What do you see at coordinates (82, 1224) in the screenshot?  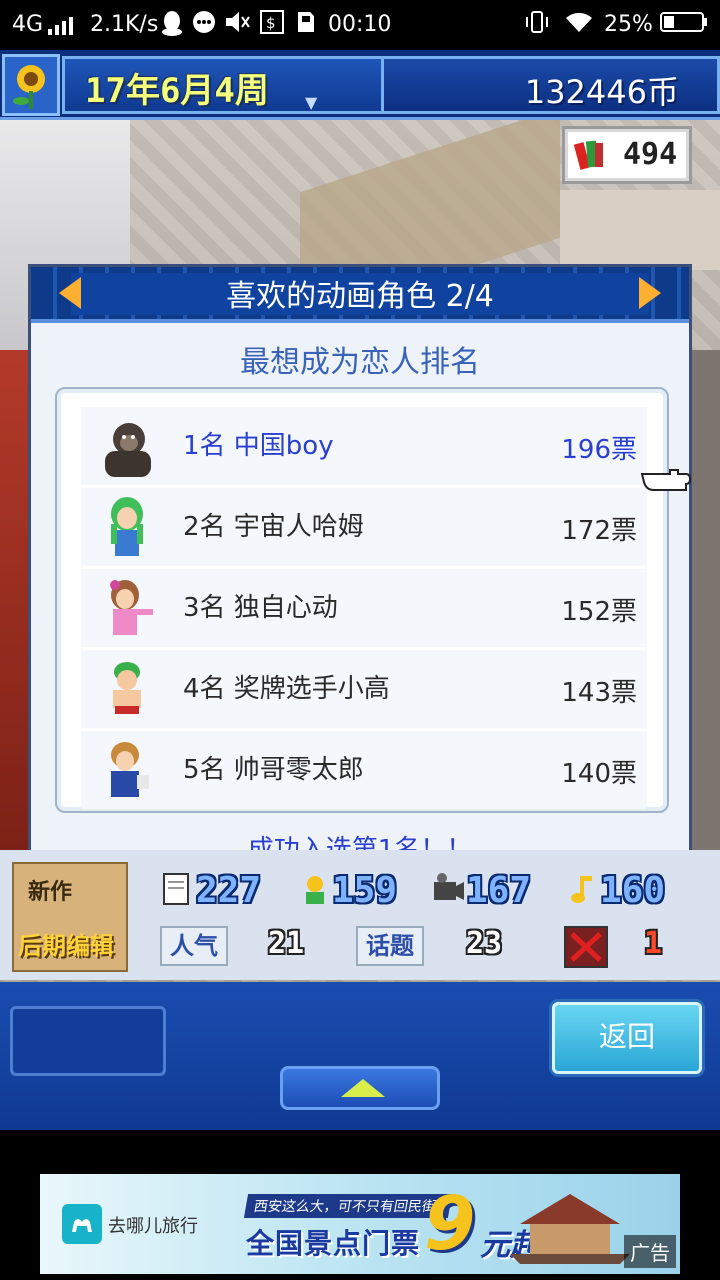 I see `camel-logo-icon` at bounding box center [82, 1224].